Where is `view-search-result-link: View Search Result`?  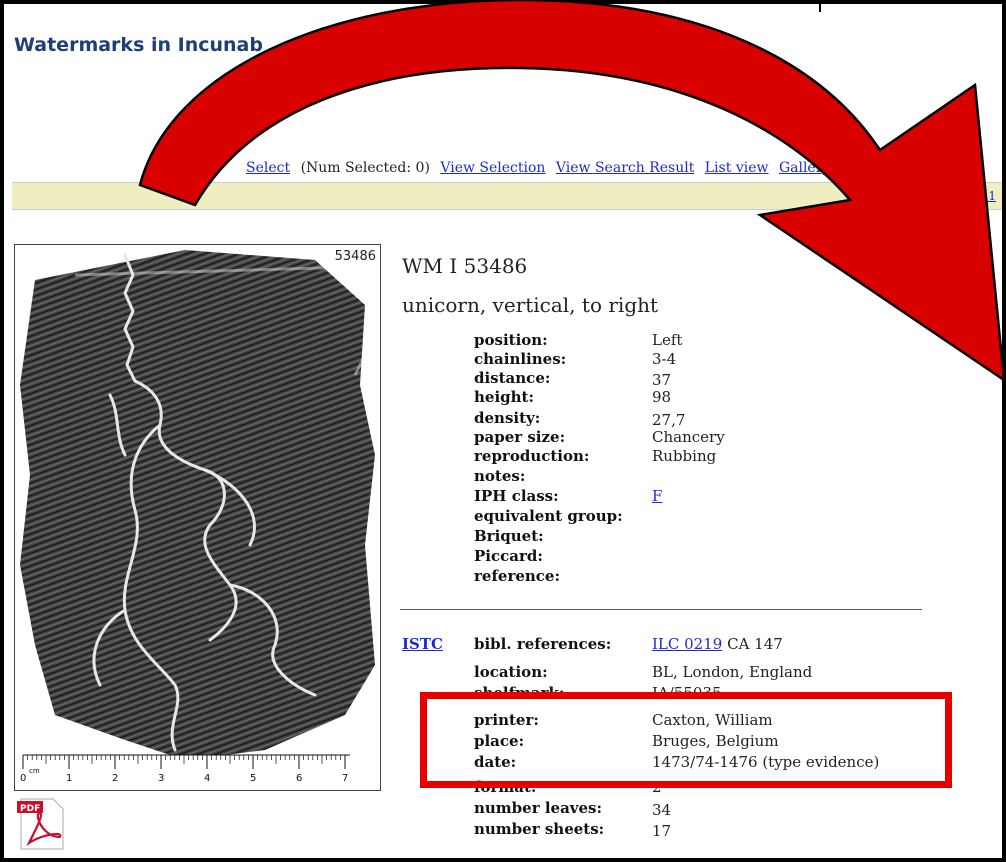
view-search-result-link: View Search Result is located at coordinates (625, 168).